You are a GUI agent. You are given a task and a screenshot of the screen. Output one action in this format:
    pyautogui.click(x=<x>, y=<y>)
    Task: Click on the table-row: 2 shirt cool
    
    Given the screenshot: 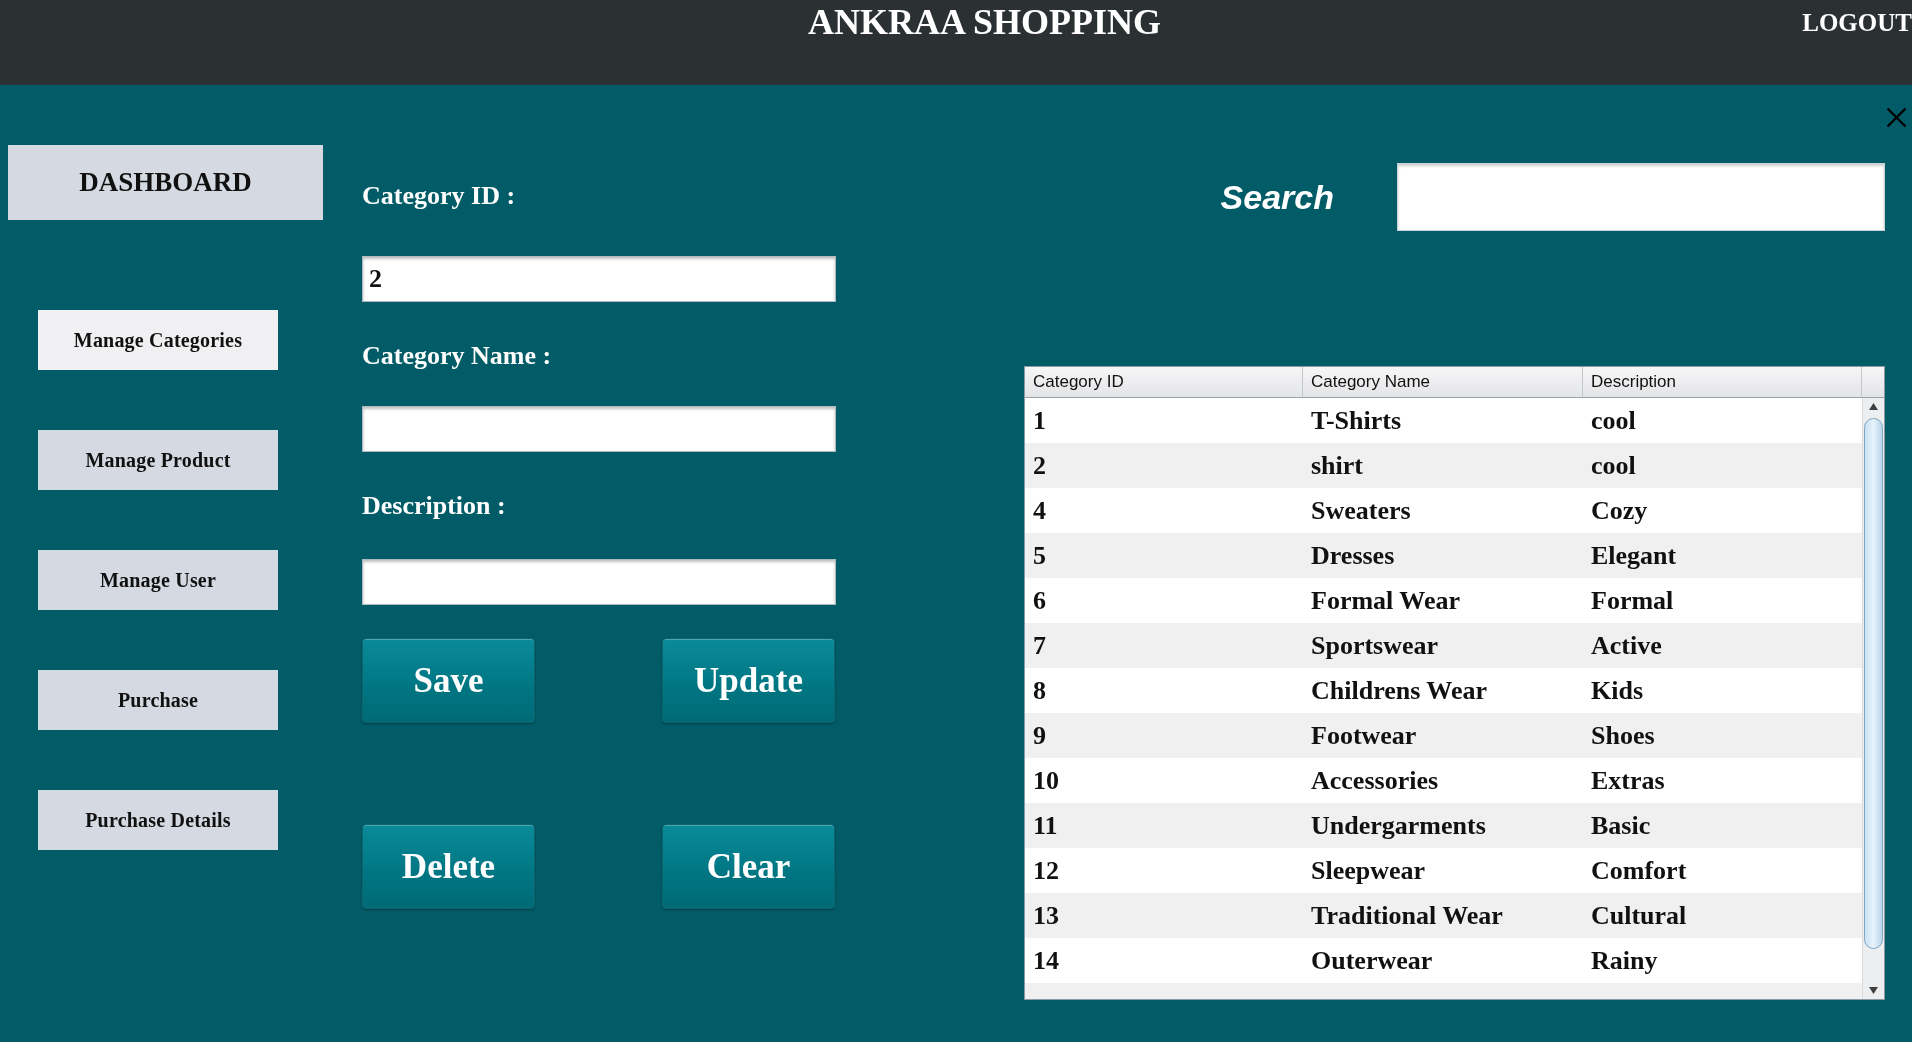 What is the action you would take?
    pyautogui.click(x=1443, y=465)
    